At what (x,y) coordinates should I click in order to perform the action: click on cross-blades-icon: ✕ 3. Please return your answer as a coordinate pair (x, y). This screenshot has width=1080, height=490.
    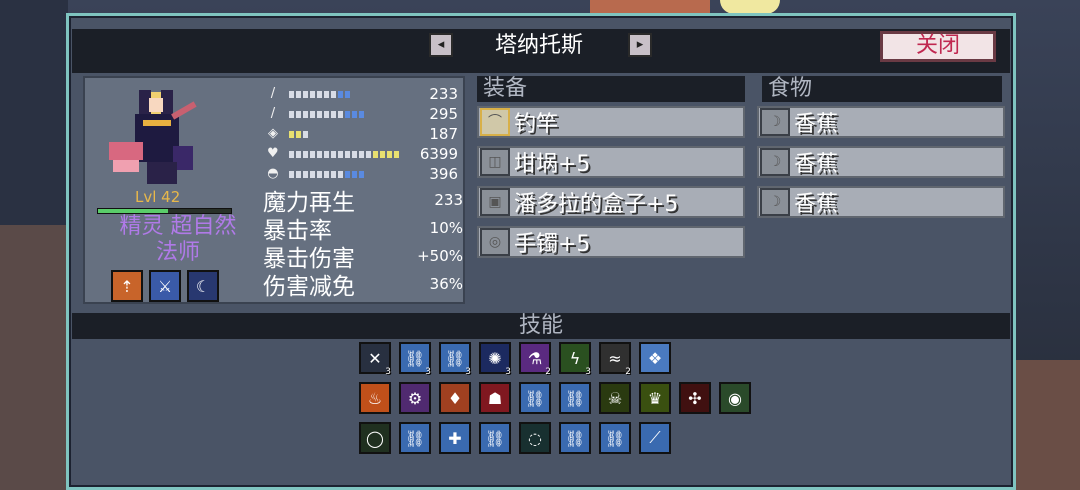
    Looking at the image, I should click on (375, 359).